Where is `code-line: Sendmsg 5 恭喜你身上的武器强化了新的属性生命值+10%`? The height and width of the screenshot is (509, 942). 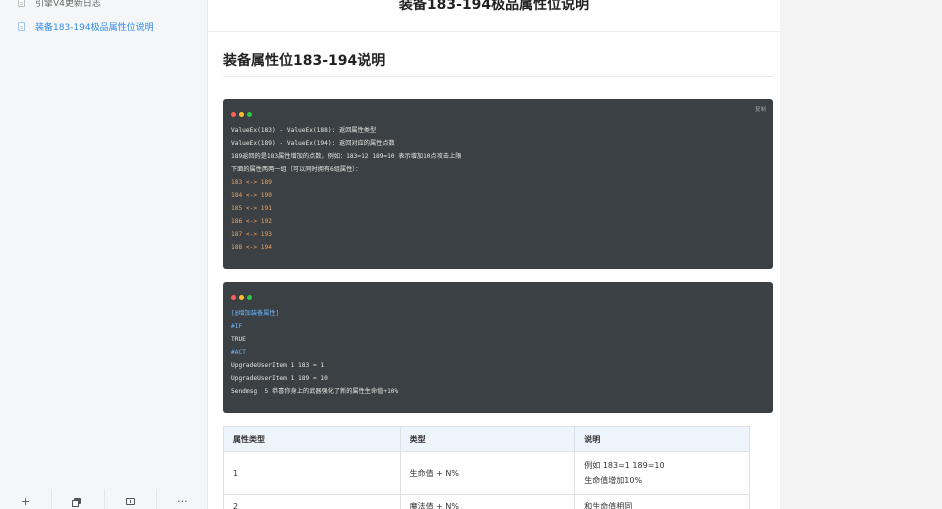
code-line: Sendmsg 5 恭喜你身上的武器强化了新的属性生命值+10% is located at coordinates (315, 391).